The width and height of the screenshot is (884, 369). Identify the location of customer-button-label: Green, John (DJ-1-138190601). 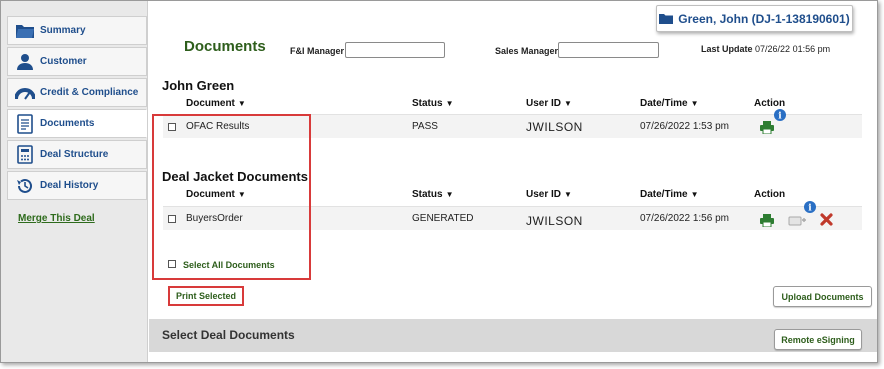
(764, 18).